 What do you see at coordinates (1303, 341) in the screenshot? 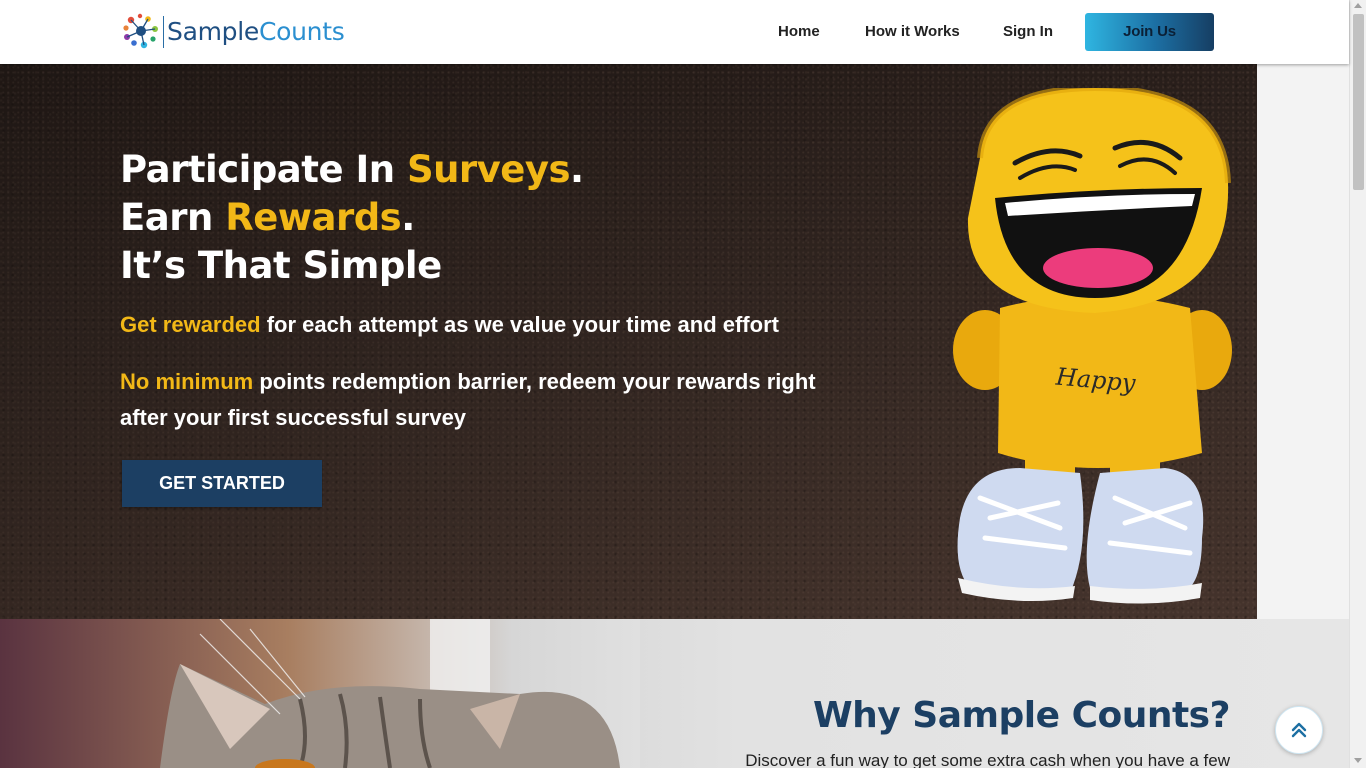
I see `hero-photo-edge` at bounding box center [1303, 341].